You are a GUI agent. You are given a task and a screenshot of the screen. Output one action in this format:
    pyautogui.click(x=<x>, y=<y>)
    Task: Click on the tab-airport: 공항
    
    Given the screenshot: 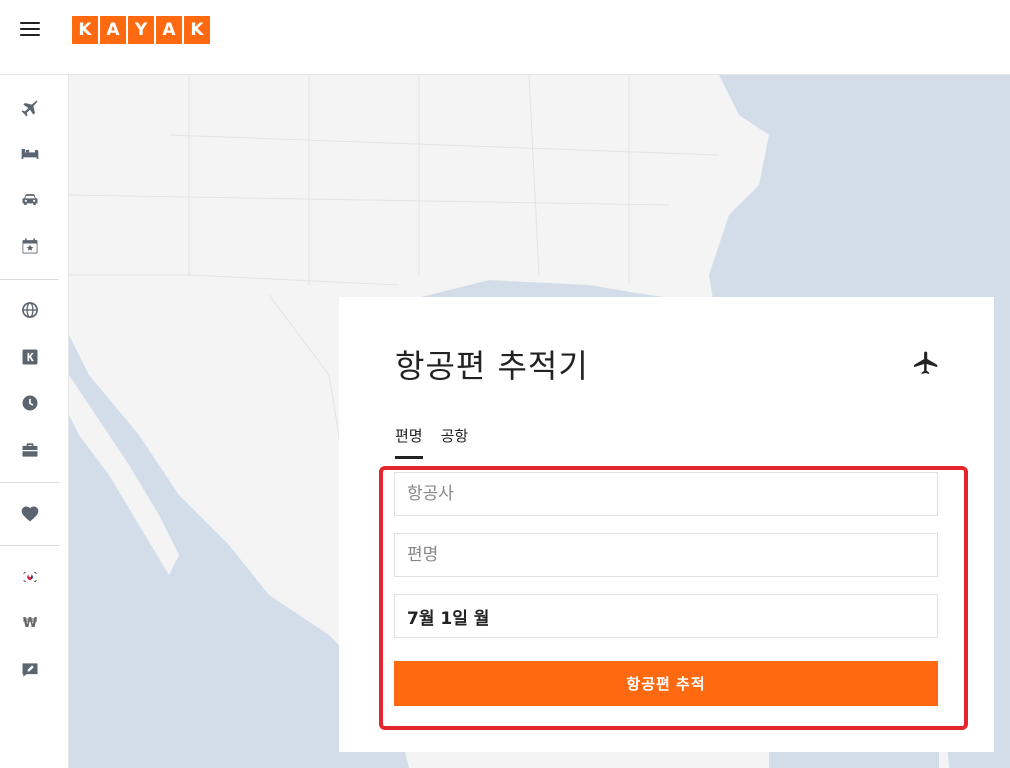 What is the action you would take?
    pyautogui.click(x=455, y=442)
    